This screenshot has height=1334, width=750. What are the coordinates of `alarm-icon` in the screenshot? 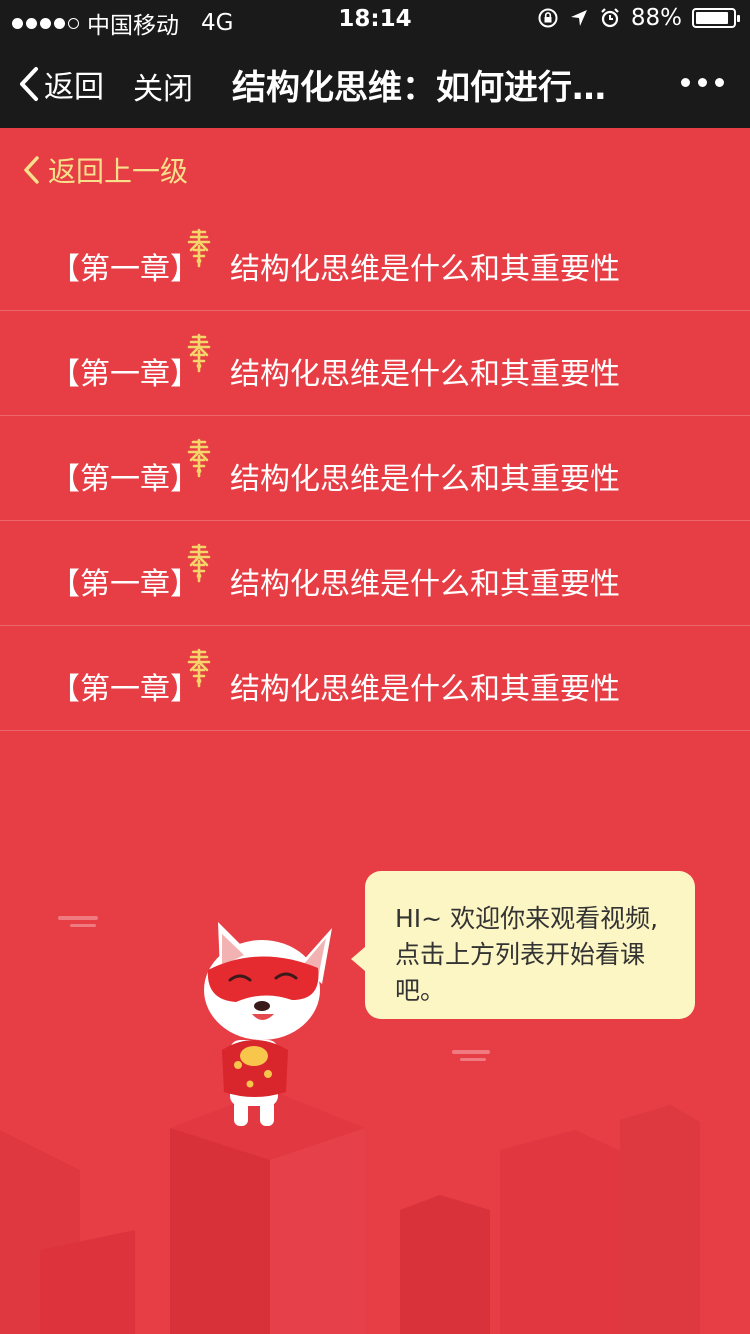 It's located at (610, 18).